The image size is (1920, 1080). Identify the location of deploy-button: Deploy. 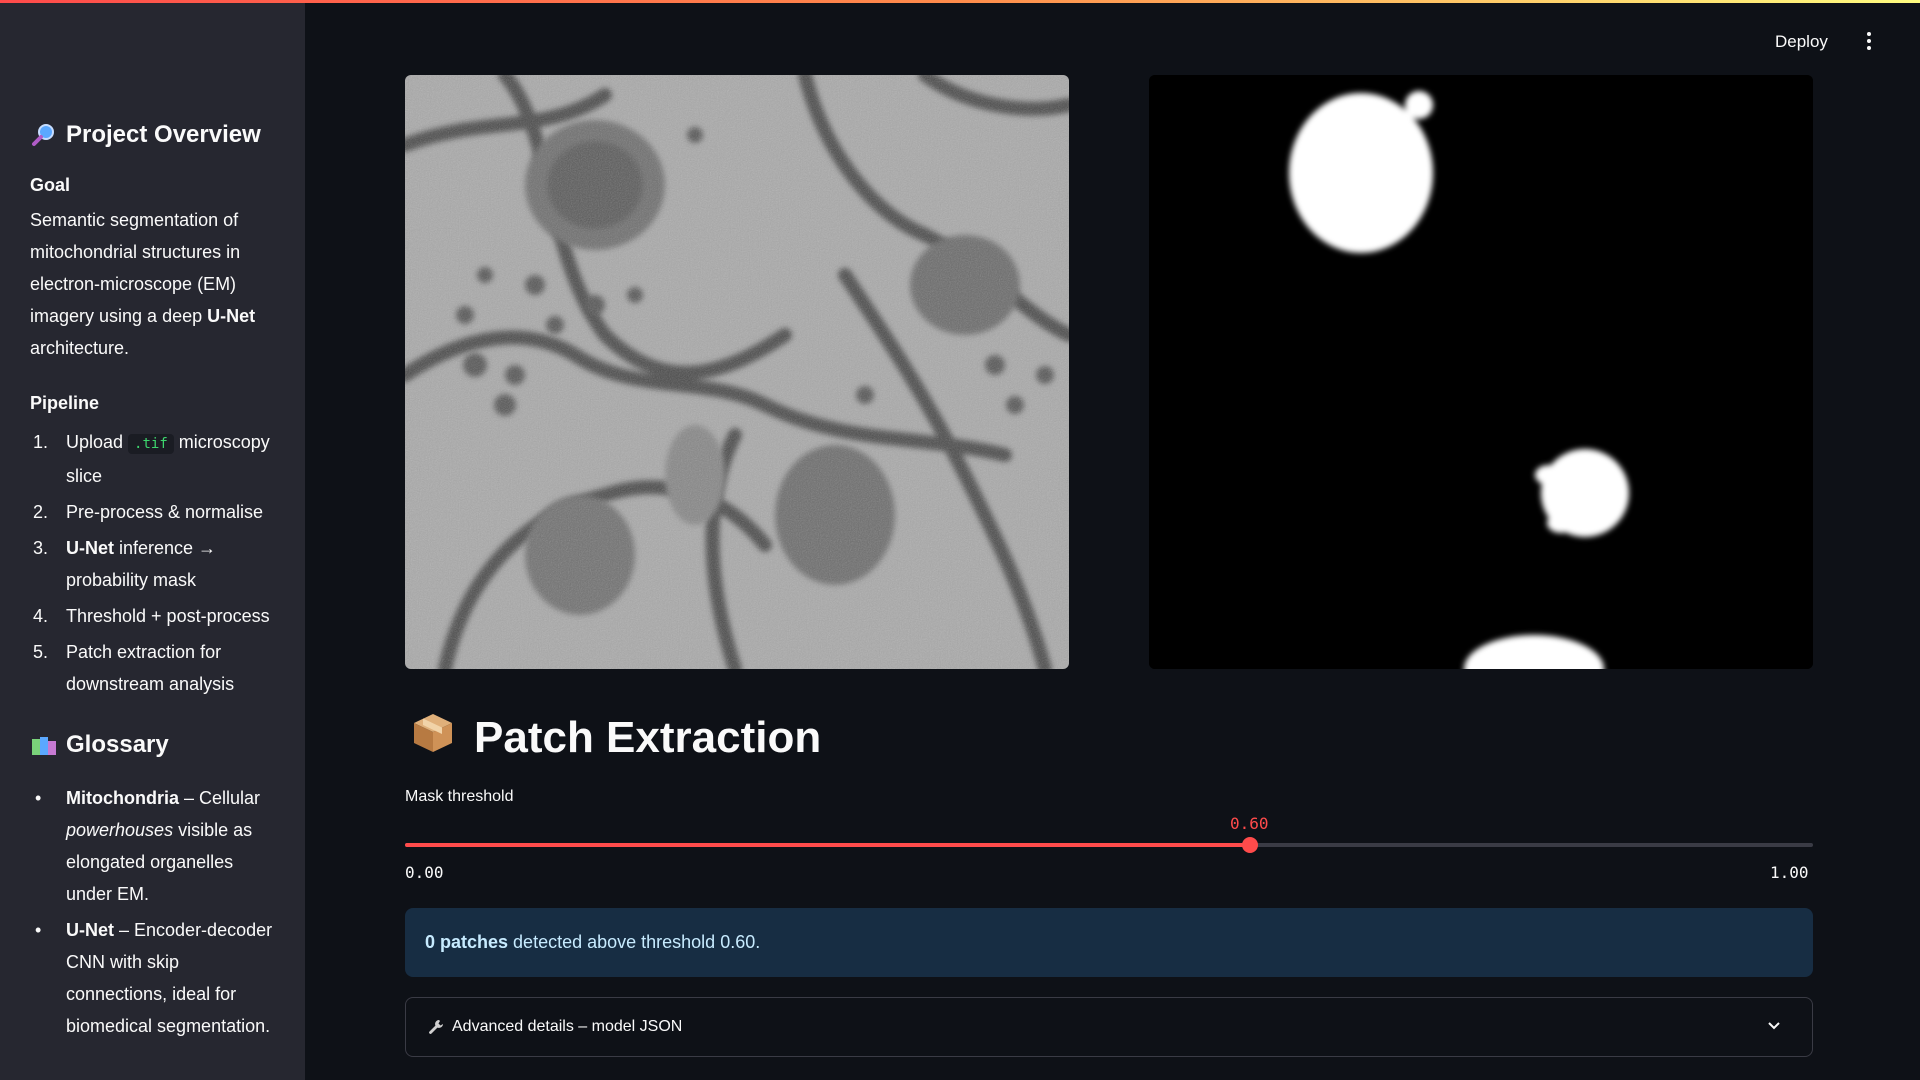
(1801, 42).